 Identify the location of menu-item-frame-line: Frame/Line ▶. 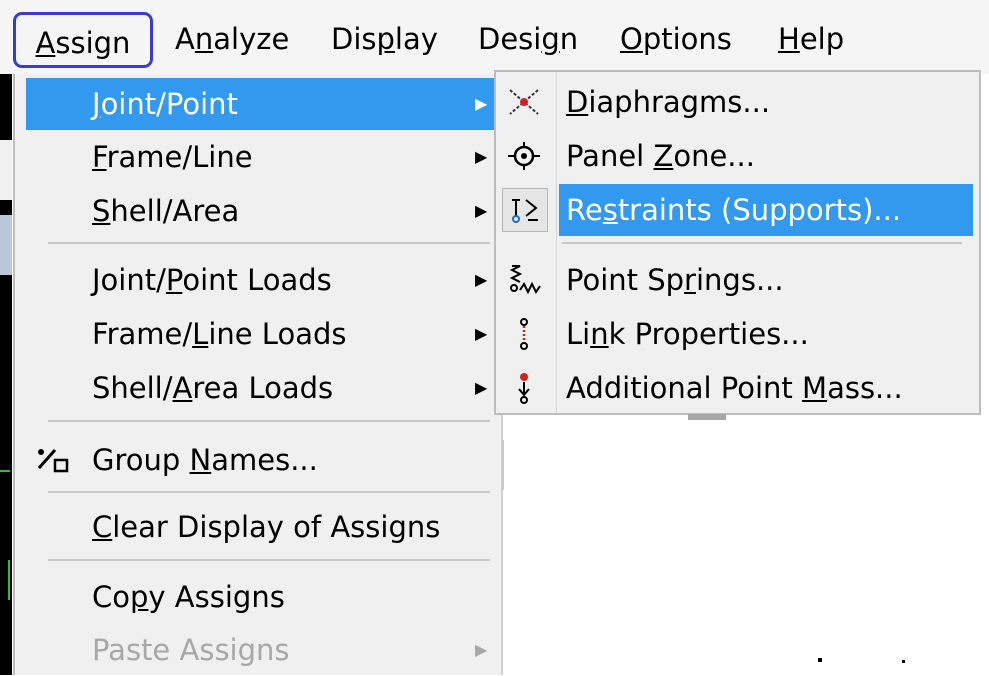
(258, 157).